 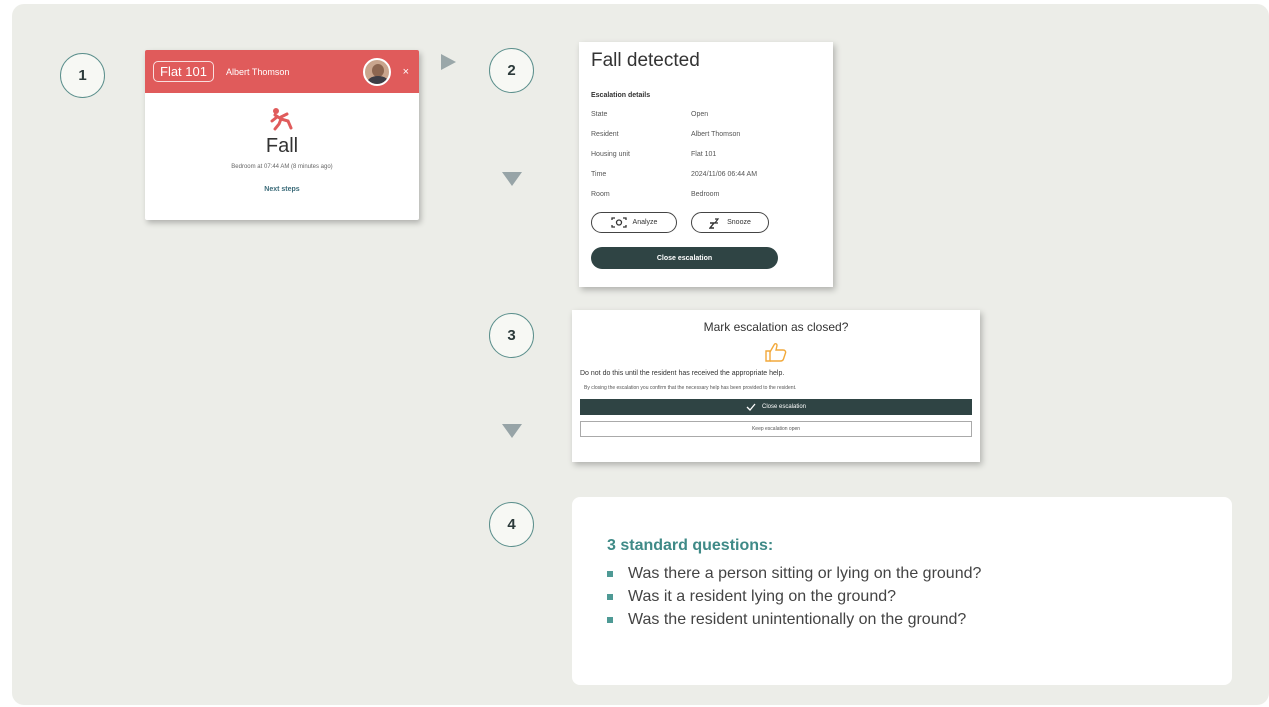 What do you see at coordinates (281, 189) in the screenshot?
I see `next-steps-link: Next steps` at bounding box center [281, 189].